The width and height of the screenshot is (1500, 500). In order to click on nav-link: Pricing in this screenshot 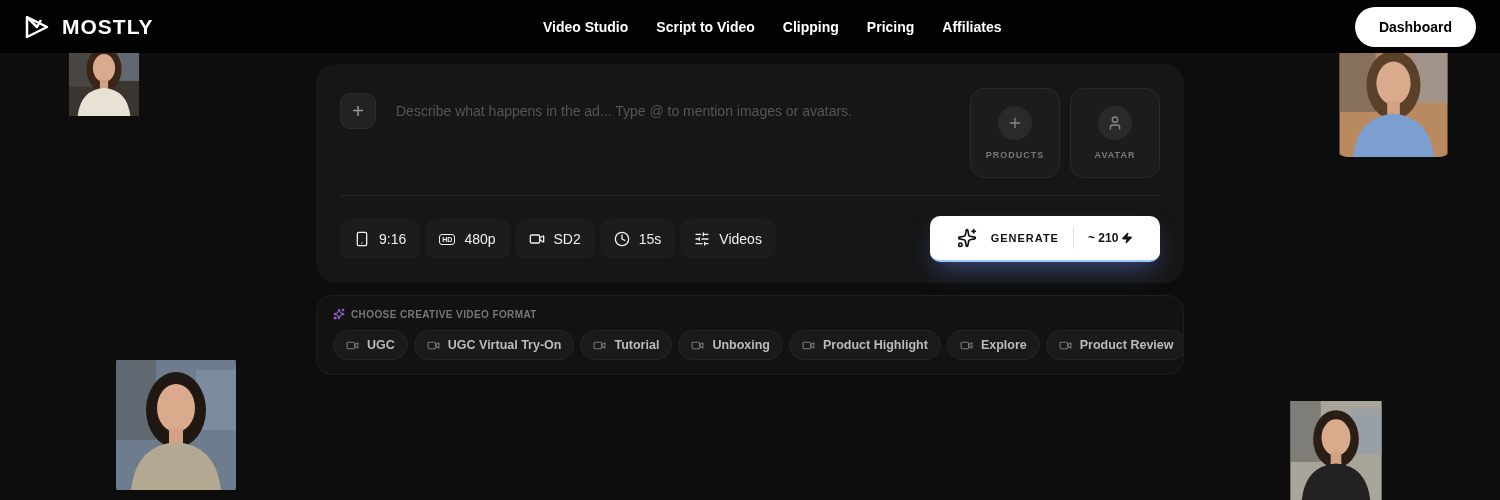, I will do `click(890, 26)`.